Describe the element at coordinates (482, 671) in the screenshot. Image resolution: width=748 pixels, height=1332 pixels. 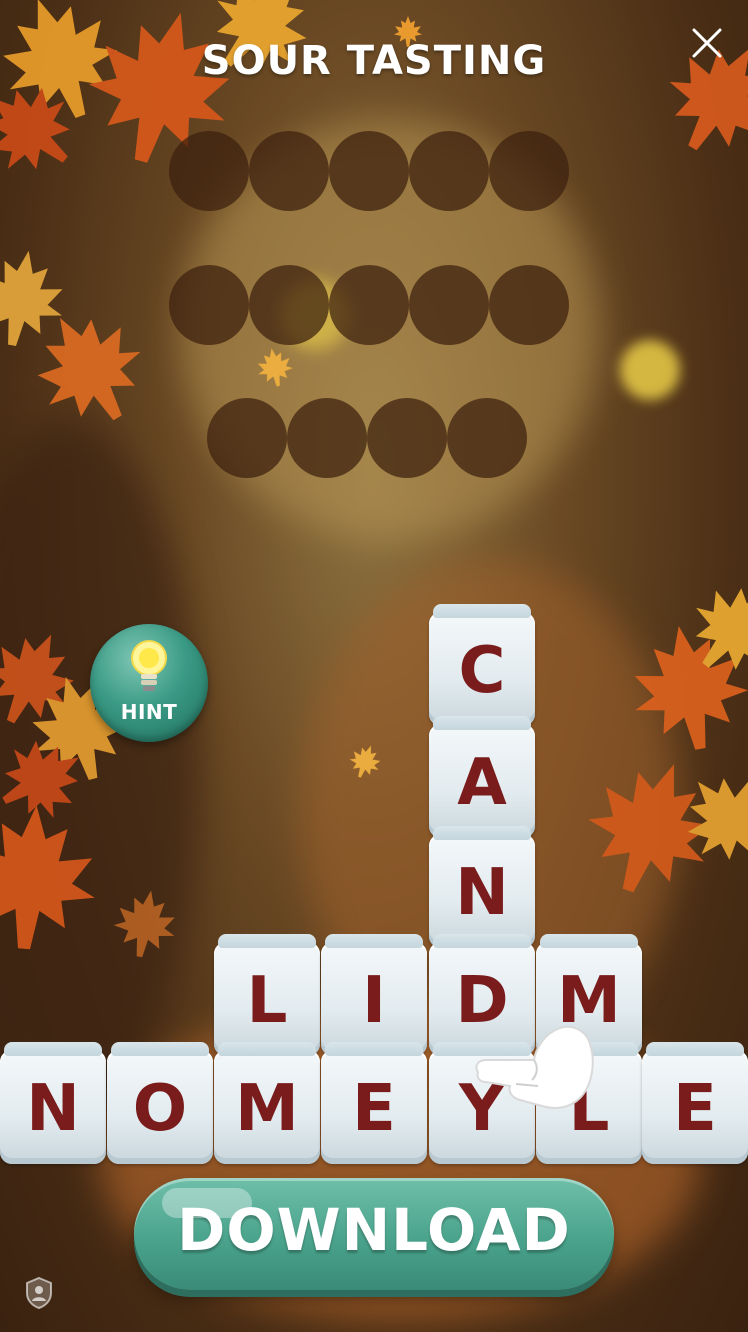
I see `tile-letter: C` at that location.